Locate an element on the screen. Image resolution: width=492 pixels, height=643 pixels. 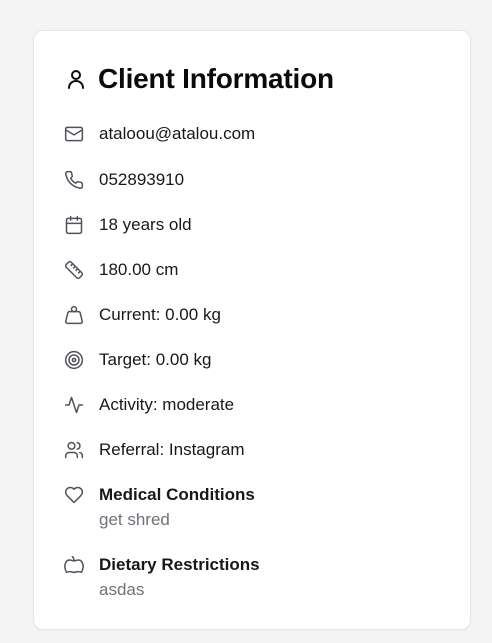
card-header: Client Information is located at coordinates (199, 79).